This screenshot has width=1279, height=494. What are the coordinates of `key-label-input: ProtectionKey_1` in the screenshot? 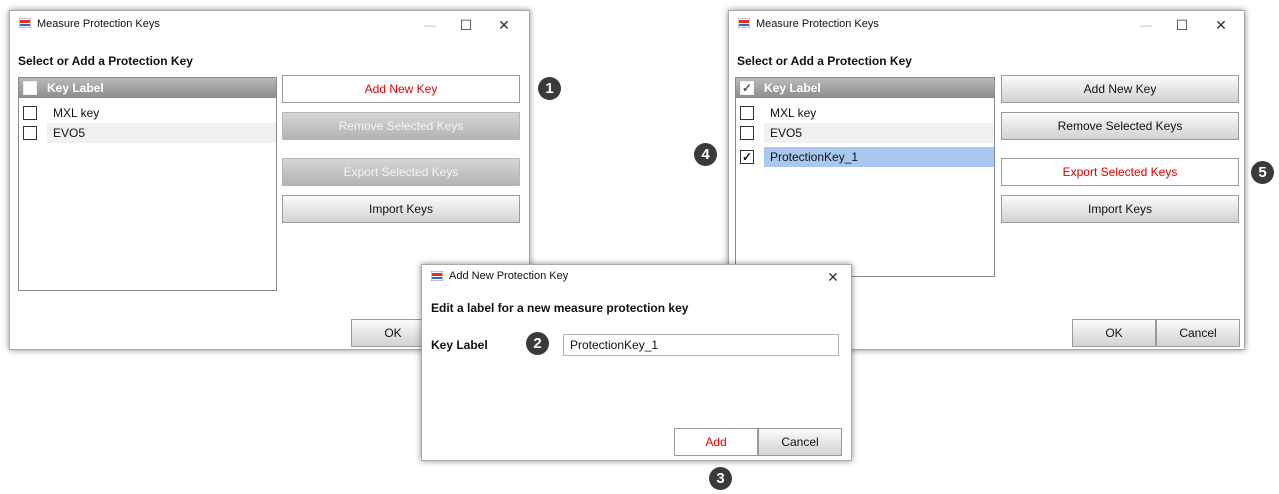 It's located at (701, 345).